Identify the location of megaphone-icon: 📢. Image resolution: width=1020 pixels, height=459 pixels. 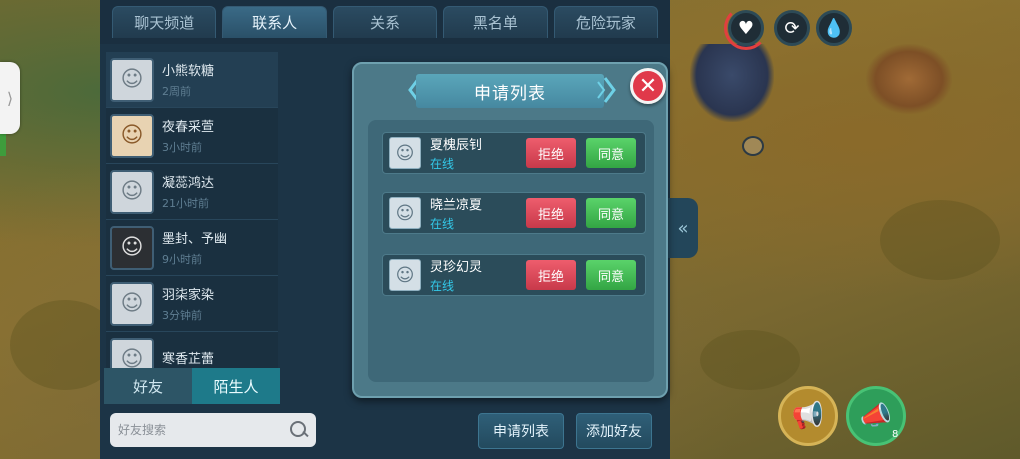
(808, 416).